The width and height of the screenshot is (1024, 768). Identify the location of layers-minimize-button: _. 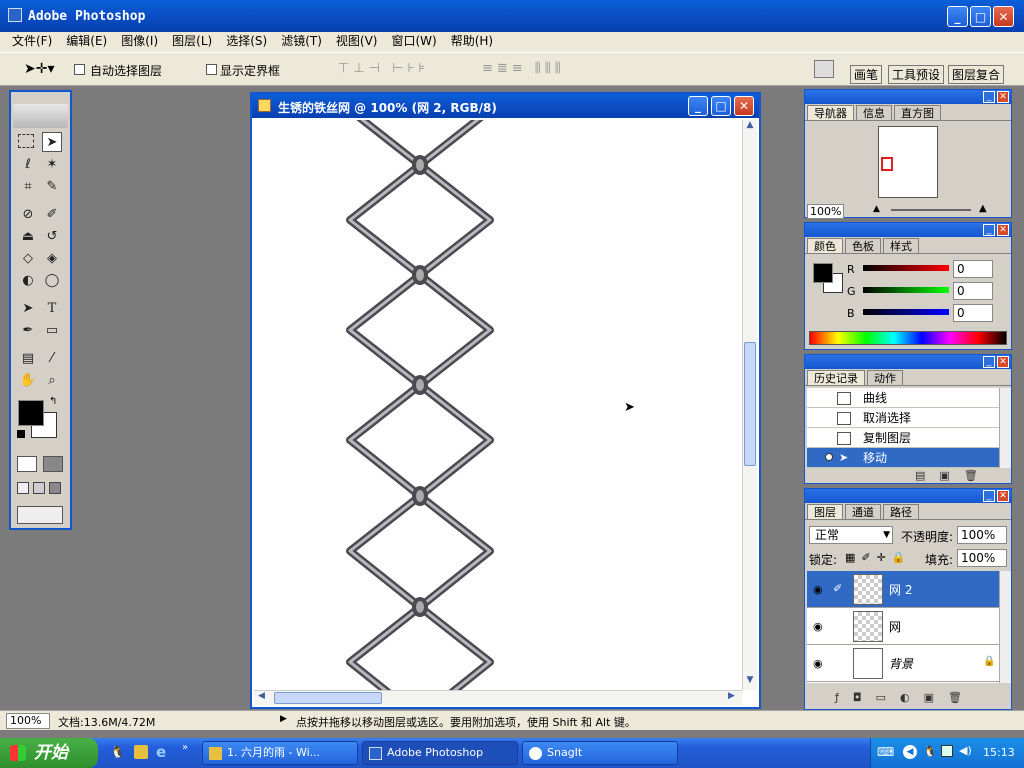
(989, 496).